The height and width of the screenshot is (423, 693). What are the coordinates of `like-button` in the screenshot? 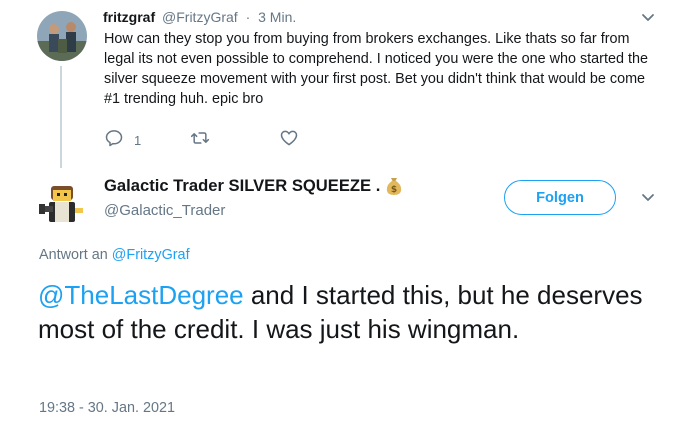 It's located at (289, 140).